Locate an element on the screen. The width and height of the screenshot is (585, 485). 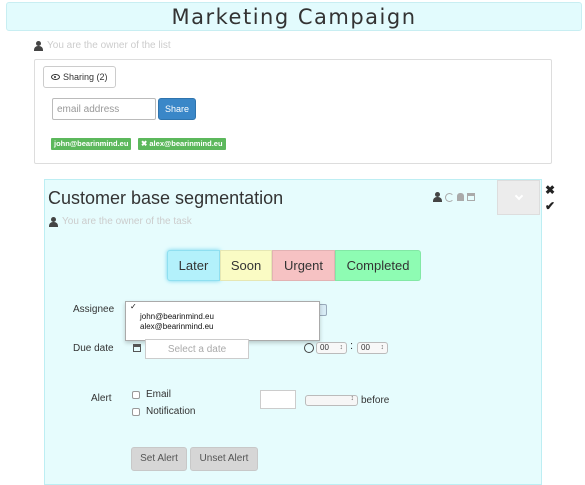
hour-select: 00 is located at coordinates (331, 348).